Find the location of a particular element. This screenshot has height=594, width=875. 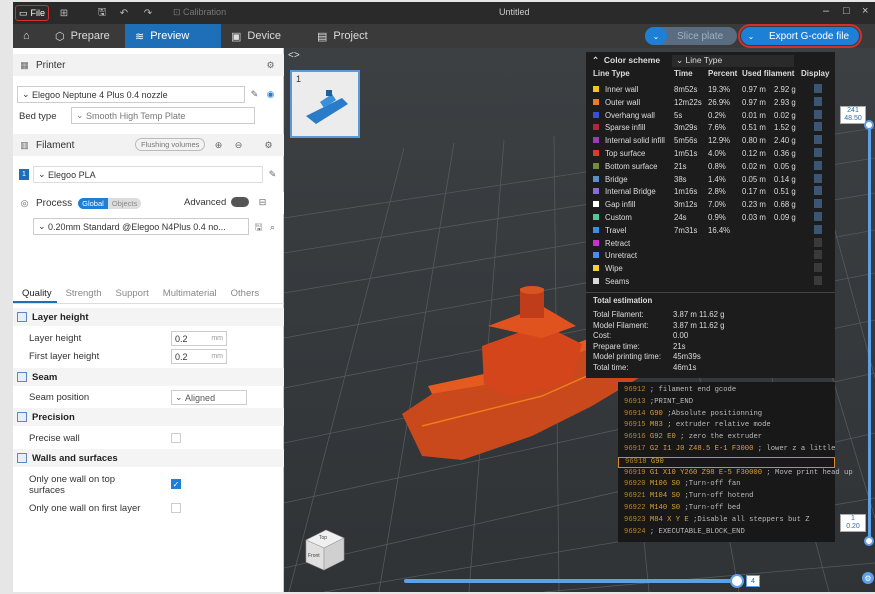

gcode-line: 96915 M83 ; extruder relative mode is located at coordinates (726, 427).